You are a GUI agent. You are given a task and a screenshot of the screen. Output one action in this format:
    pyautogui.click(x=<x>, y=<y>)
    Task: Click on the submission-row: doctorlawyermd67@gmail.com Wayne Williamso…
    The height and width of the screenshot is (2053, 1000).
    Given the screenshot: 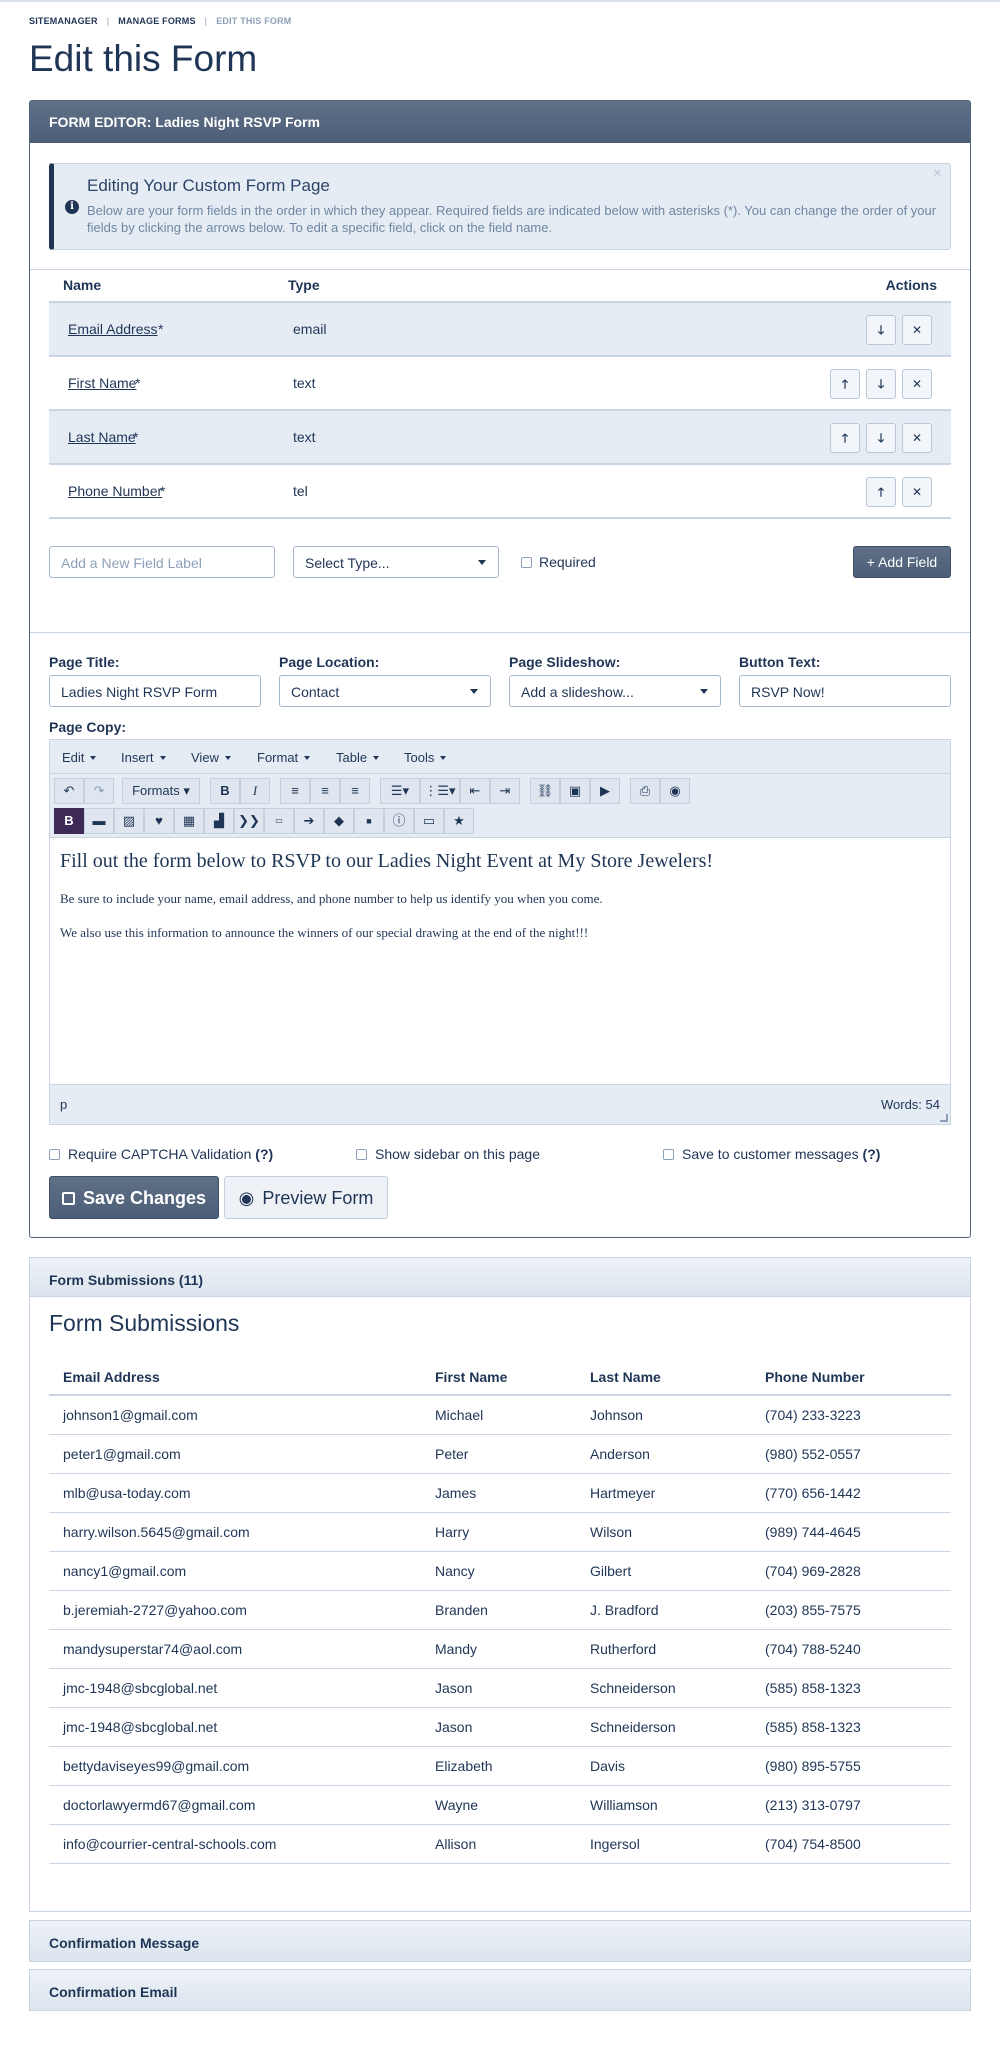 What is the action you would take?
    pyautogui.click(x=500, y=1805)
    